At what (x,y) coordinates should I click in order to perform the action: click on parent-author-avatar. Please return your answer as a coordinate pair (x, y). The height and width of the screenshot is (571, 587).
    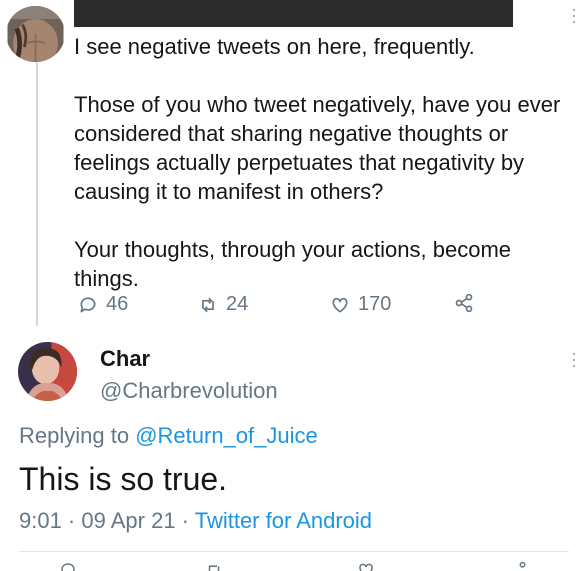
    Looking at the image, I should click on (35, 34).